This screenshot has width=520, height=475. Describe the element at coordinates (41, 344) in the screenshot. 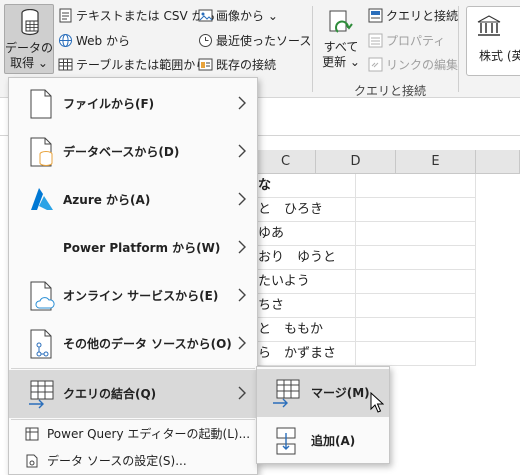

I see `other-sources-icon` at that location.